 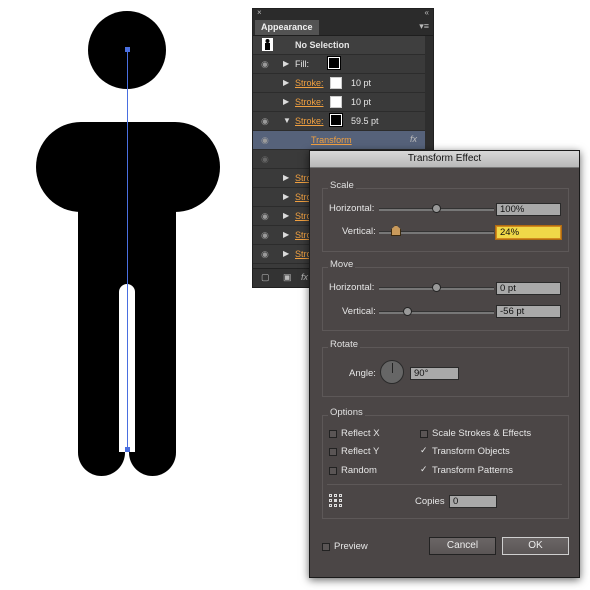 I want to click on row-label: Fill:, so click(x=302, y=64).